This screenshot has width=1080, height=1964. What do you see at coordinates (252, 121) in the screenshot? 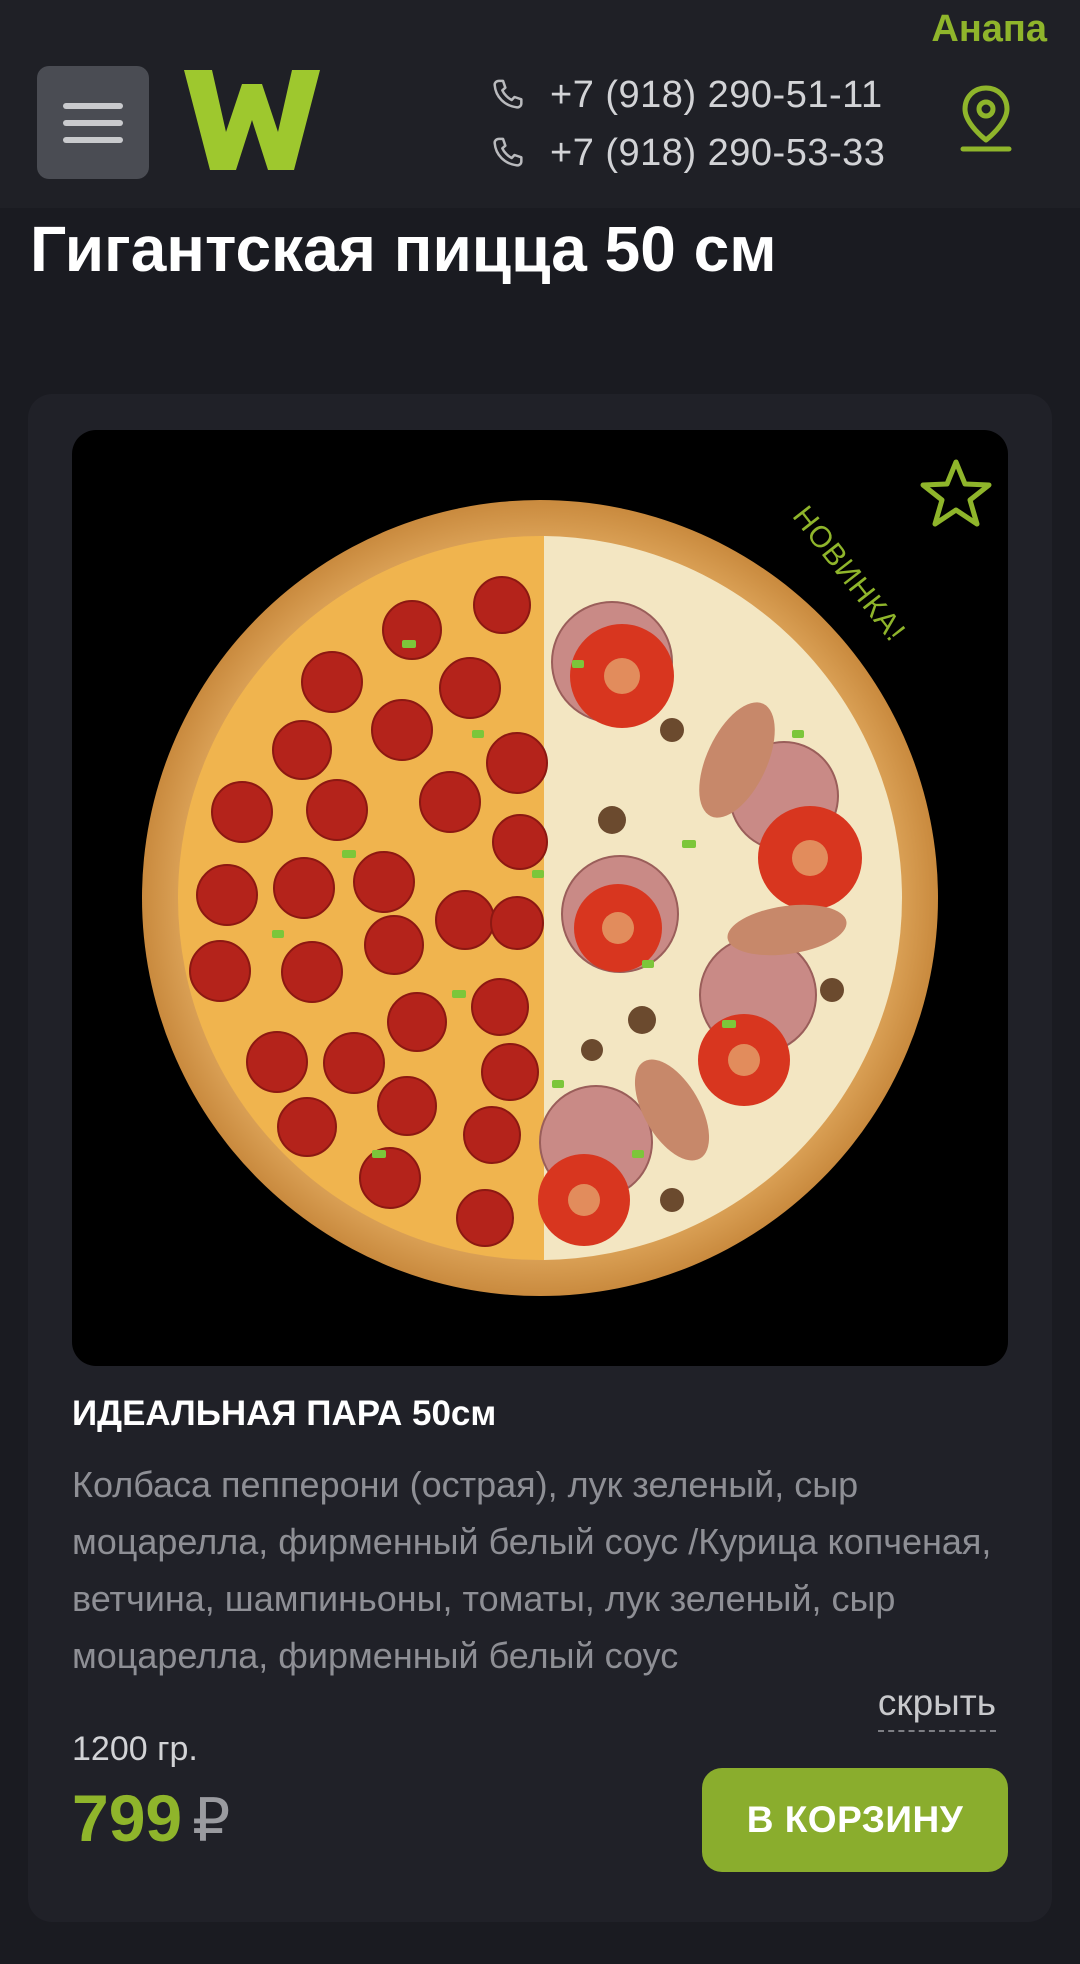
I see `logo` at bounding box center [252, 121].